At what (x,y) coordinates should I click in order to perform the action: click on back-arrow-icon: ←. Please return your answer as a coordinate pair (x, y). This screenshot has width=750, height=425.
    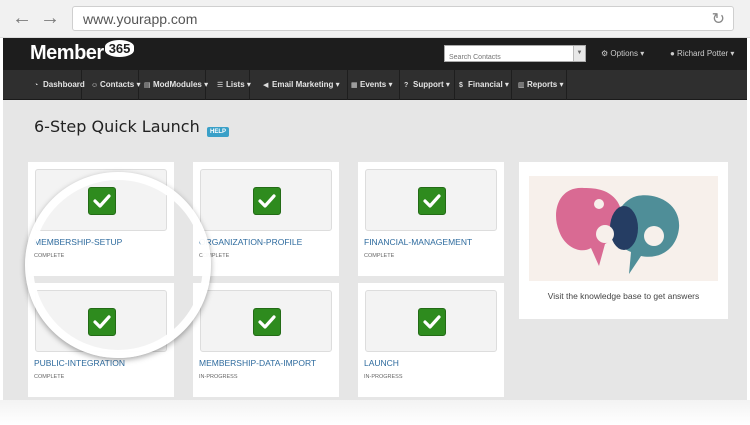
    Looking at the image, I should click on (22, 18).